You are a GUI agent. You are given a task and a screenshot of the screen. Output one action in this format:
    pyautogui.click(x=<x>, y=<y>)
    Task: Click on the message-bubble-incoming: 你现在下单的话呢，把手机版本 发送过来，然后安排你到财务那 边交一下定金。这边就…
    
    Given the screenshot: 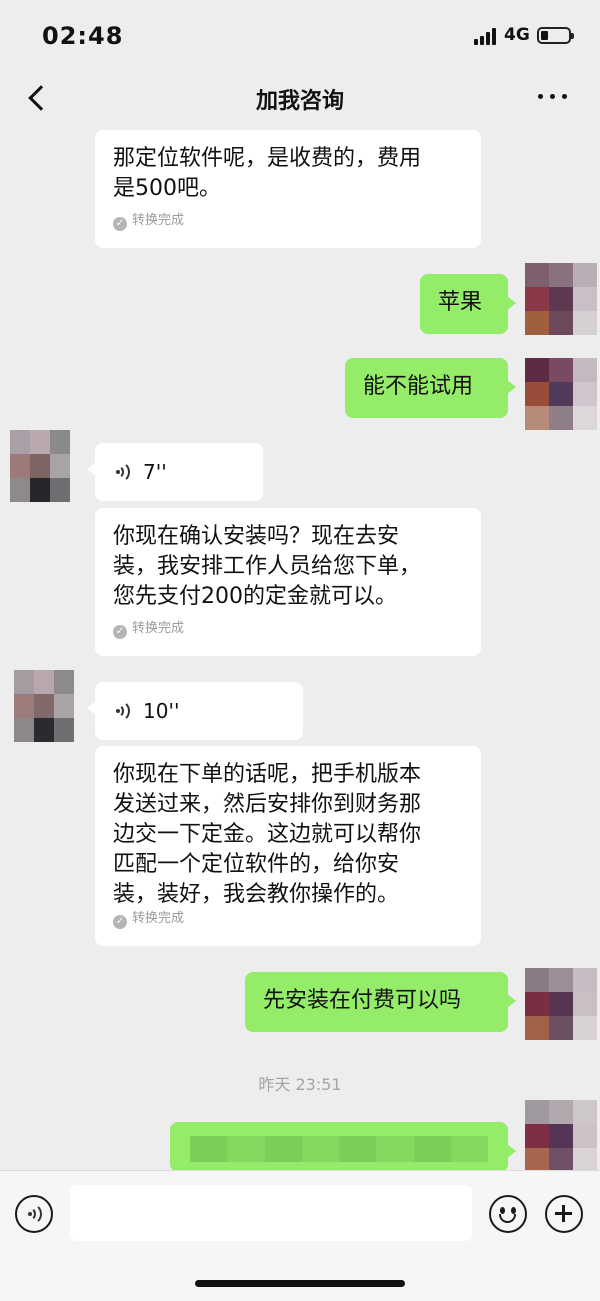 What is the action you would take?
    pyautogui.click(x=288, y=846)
    